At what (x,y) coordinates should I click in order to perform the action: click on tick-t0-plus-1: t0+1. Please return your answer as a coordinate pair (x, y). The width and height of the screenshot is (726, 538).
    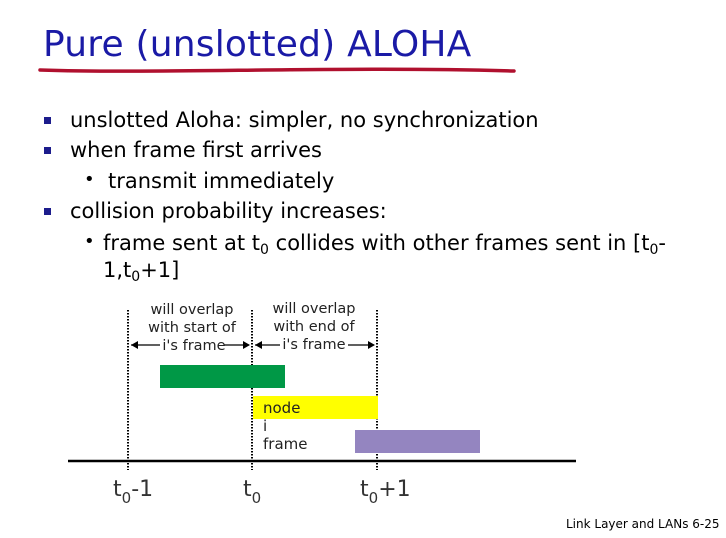
    Looking at the image, I should click on (385, 492).